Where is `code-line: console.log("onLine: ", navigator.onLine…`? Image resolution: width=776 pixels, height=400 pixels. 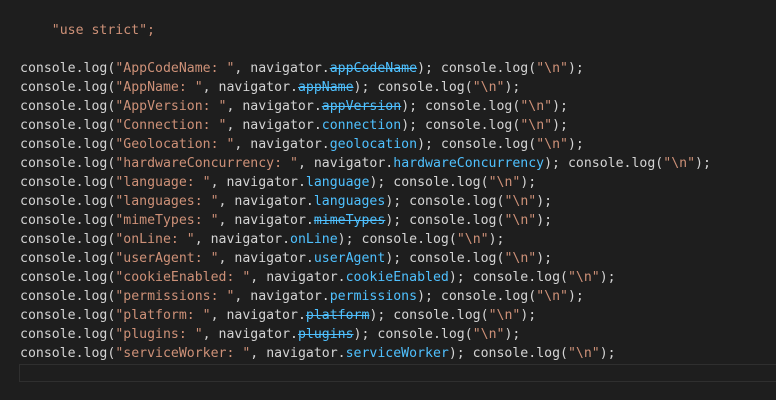 code-line: console.log("onLine: ", navigator.onLine… is located at coordinates (262, 239).